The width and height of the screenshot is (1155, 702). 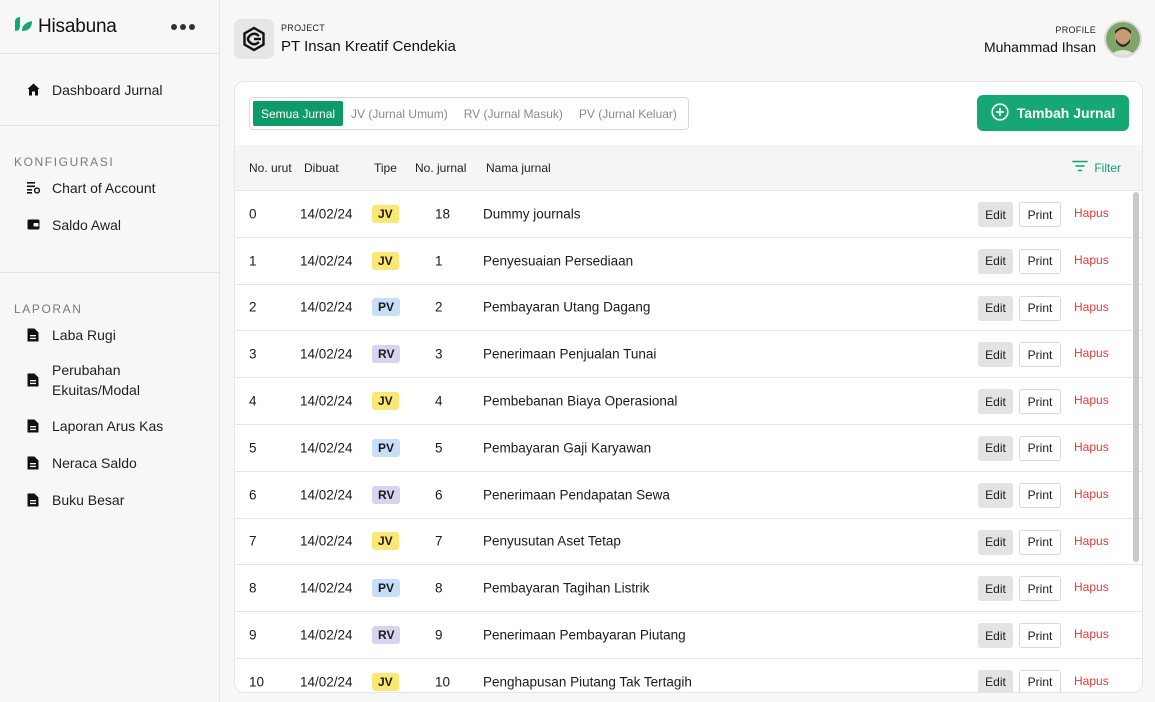 I want to click on row-no-jurnal: 3, so click(x=439, y=354).